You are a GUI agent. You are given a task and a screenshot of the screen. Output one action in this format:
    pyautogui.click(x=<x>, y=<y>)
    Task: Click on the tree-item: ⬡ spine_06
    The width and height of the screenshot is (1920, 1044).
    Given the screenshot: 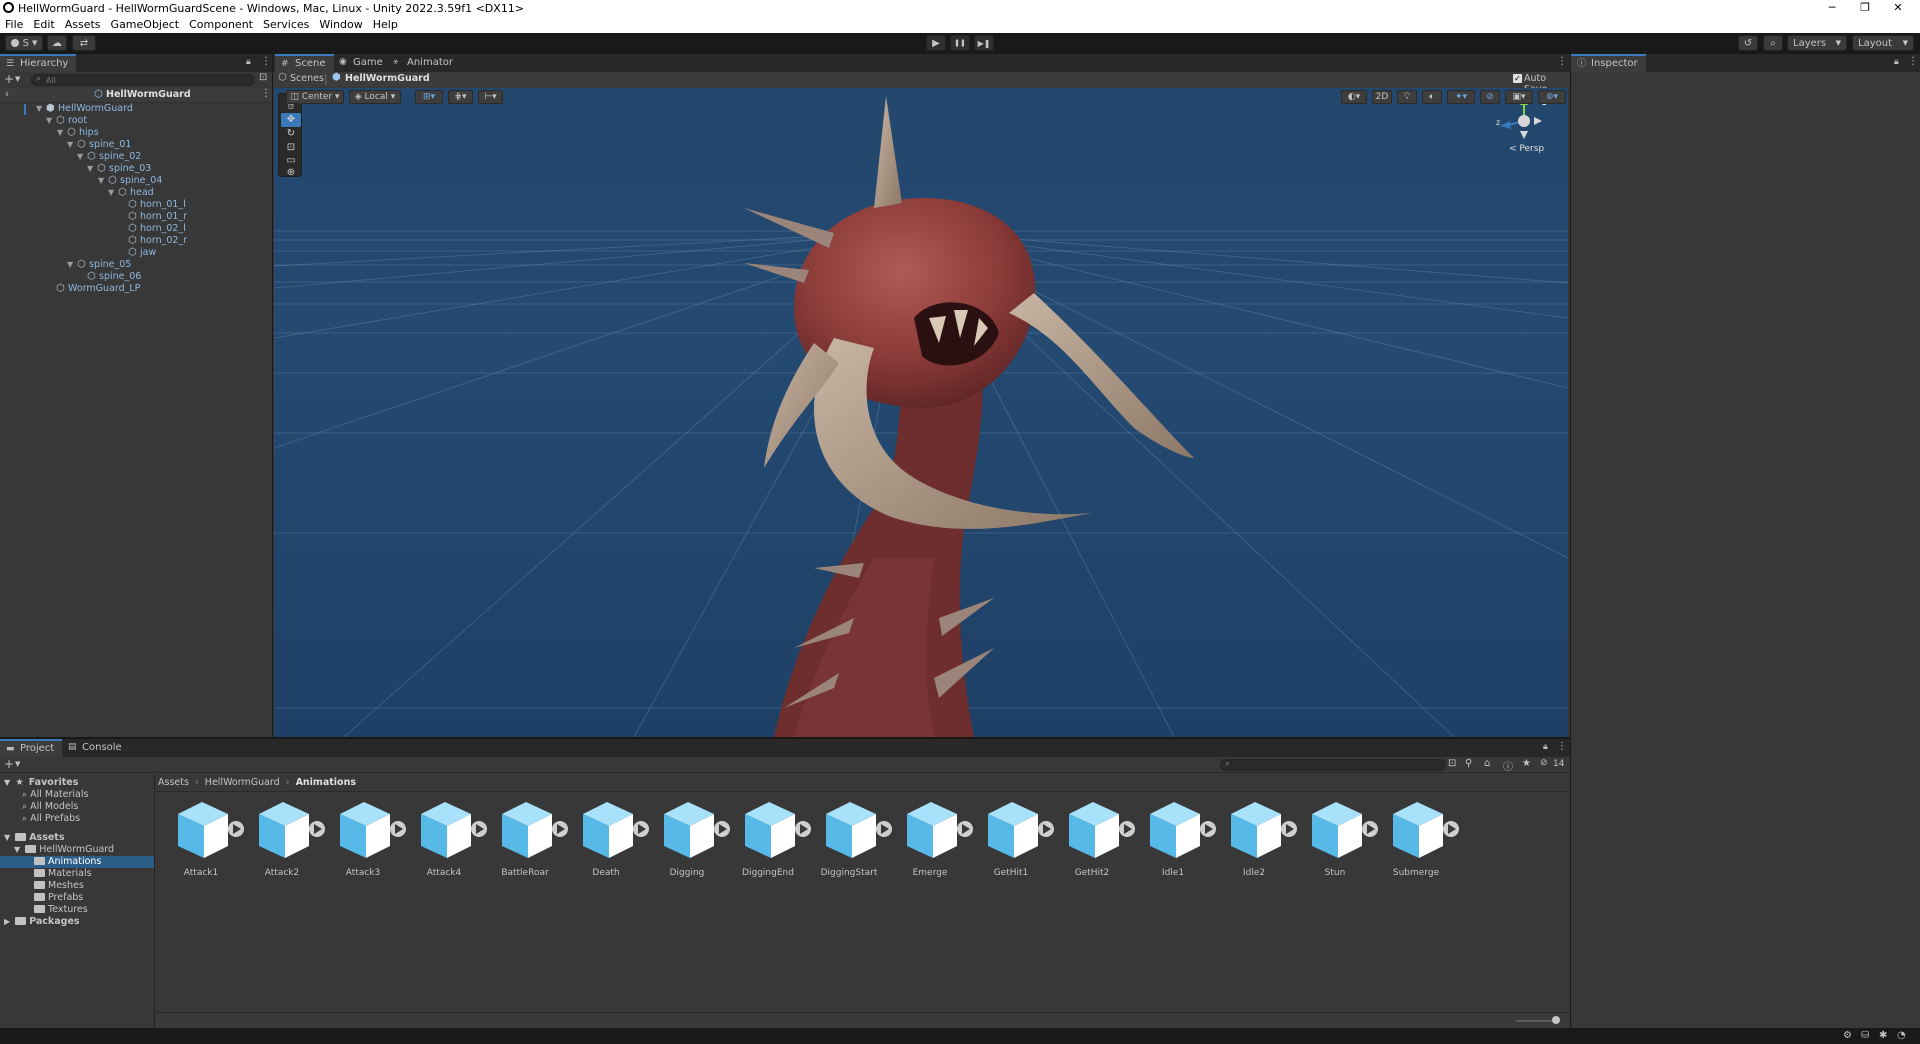 What is the action you would take?
    pyautogui.click(x=114, y=277)
    